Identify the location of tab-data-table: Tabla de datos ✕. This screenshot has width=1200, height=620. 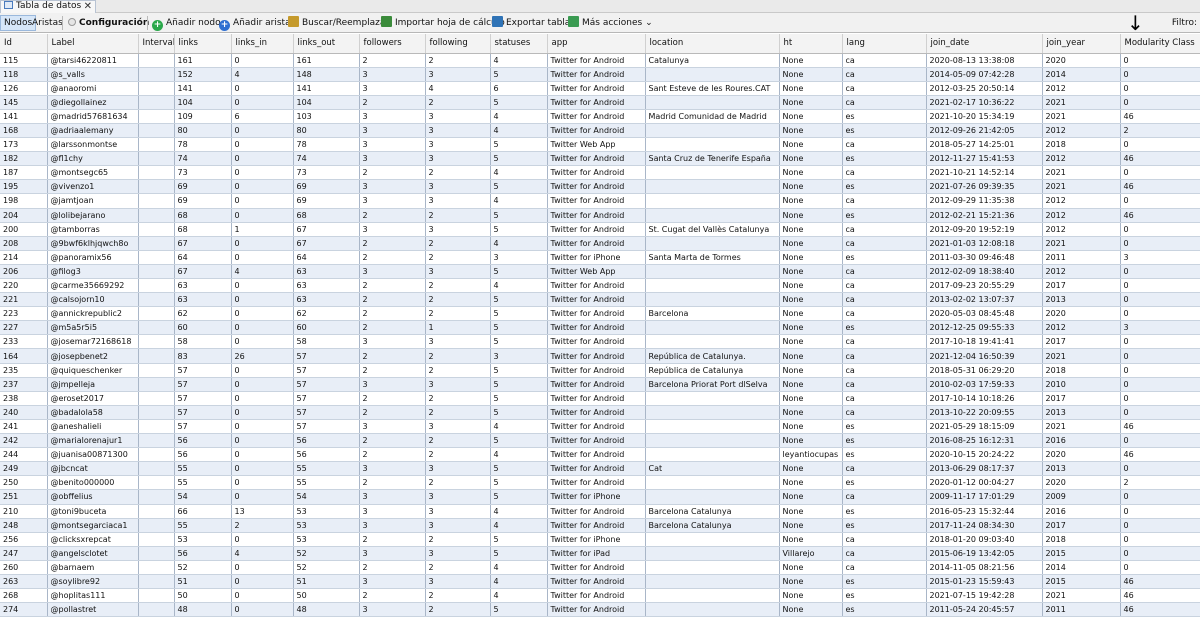
(48, 6).